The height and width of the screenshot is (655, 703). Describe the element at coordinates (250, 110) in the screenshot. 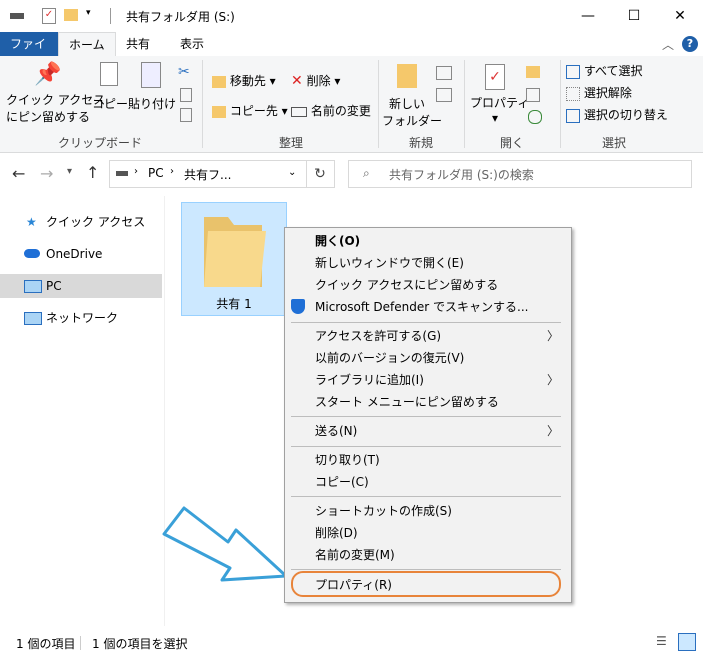

I see `copy-to-button: コピー先 ▾` at that location.